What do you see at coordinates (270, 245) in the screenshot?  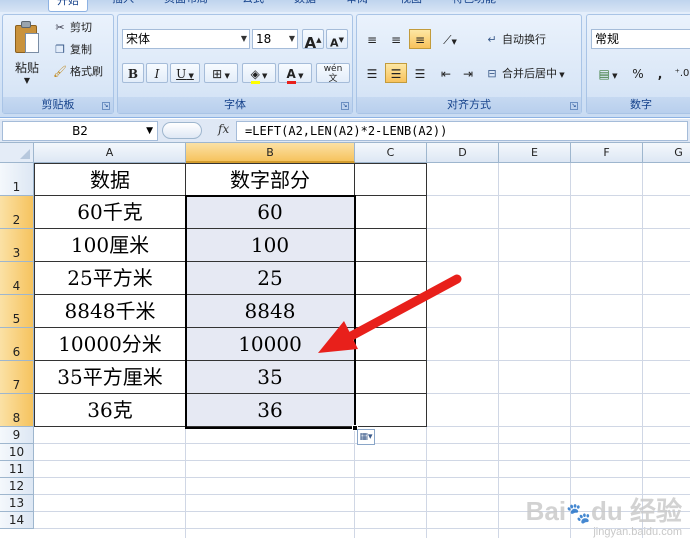 I see `cell-b3: 100` at bounding box center [270, 245].